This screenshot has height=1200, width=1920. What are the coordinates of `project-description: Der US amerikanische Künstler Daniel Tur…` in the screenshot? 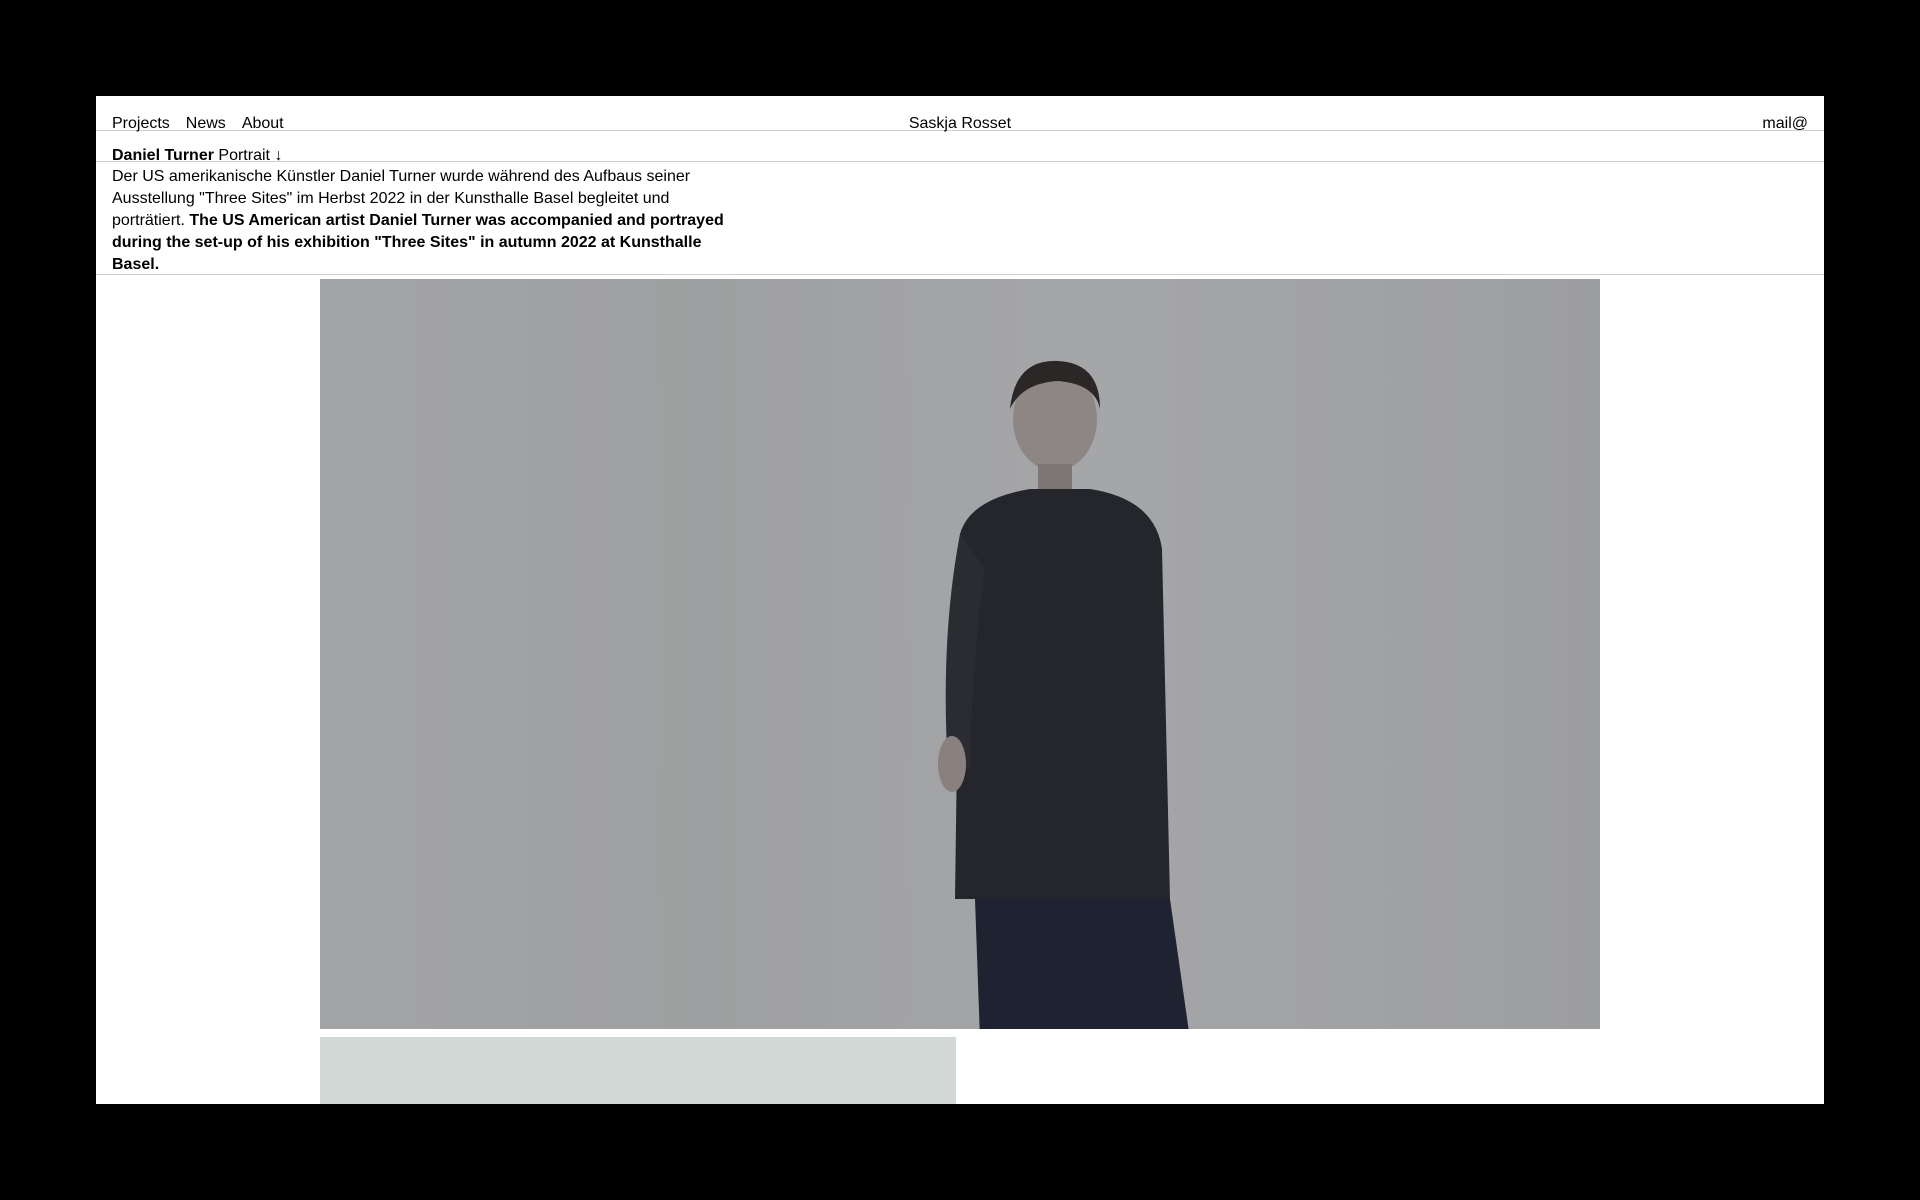 It's located at (960, 218).